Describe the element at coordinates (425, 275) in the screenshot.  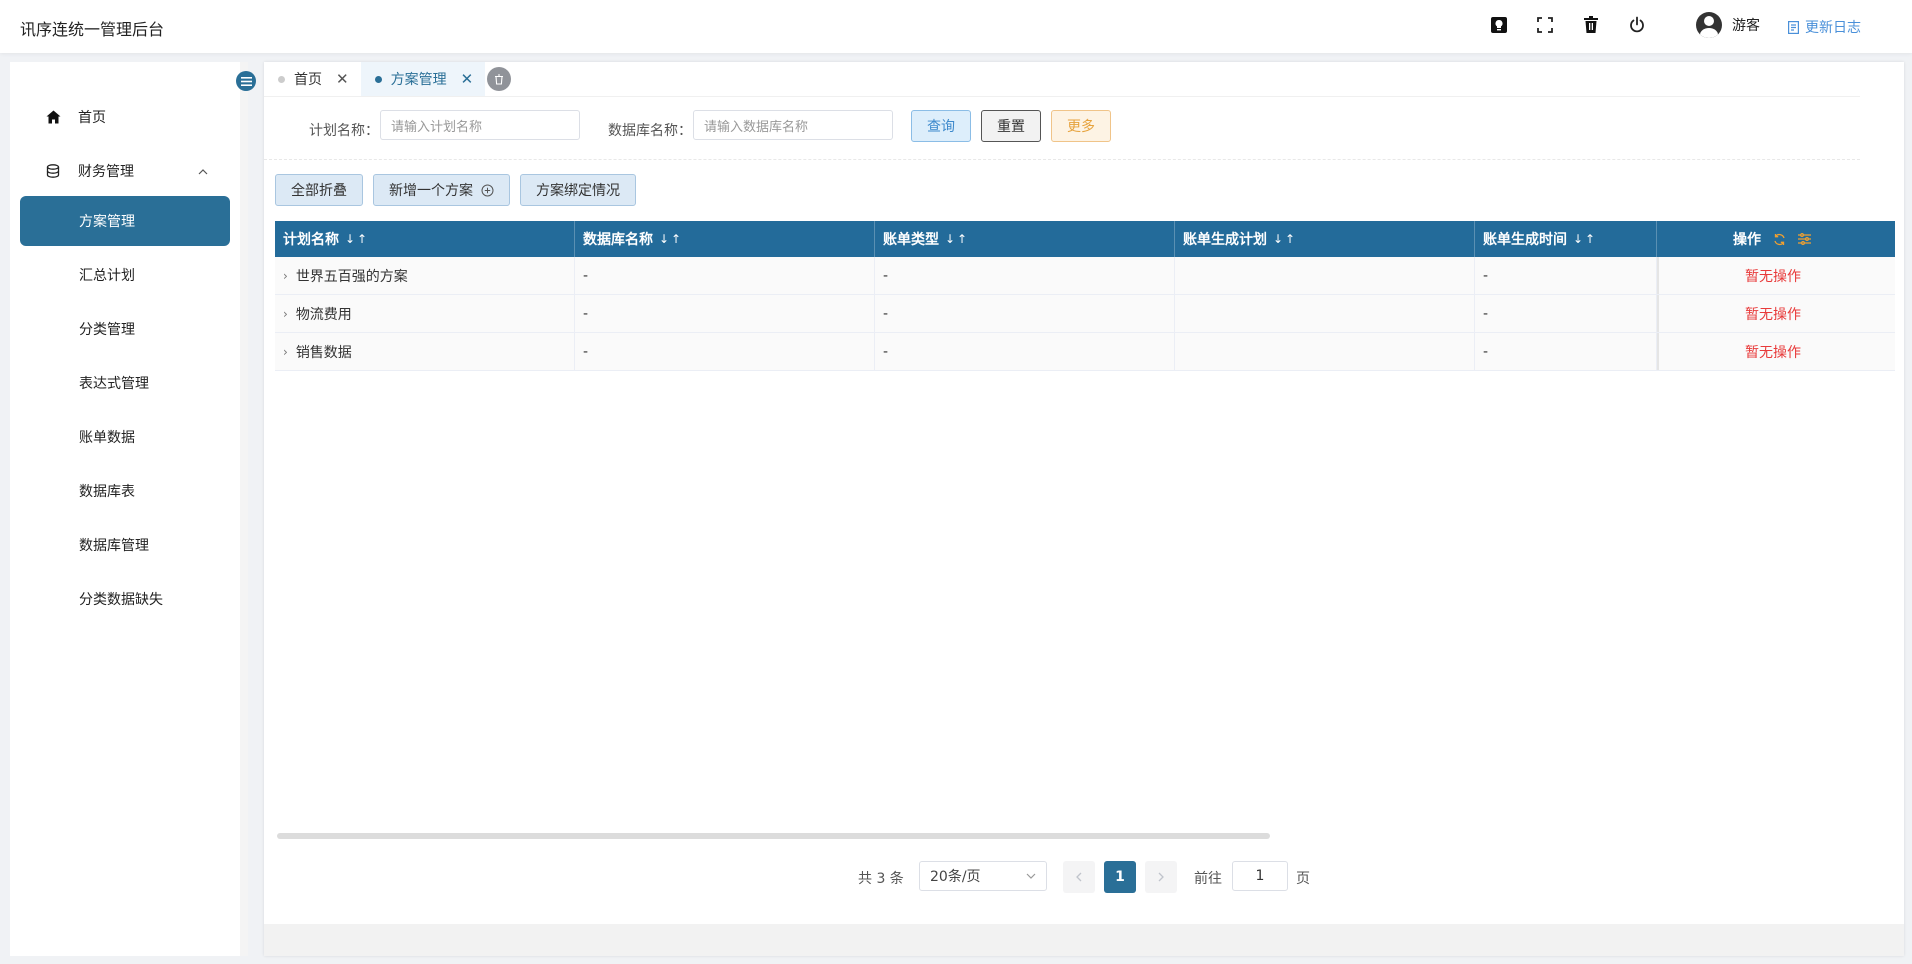
I see `cell-plan-name: › 世界五百强的方案` at that location.